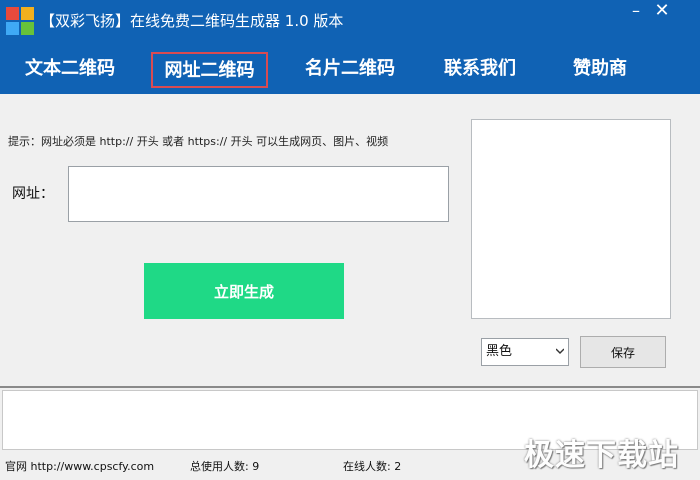 The image size is (700, 480). I want to click on tab-sponsor: 赞助商, so click(600, 70).